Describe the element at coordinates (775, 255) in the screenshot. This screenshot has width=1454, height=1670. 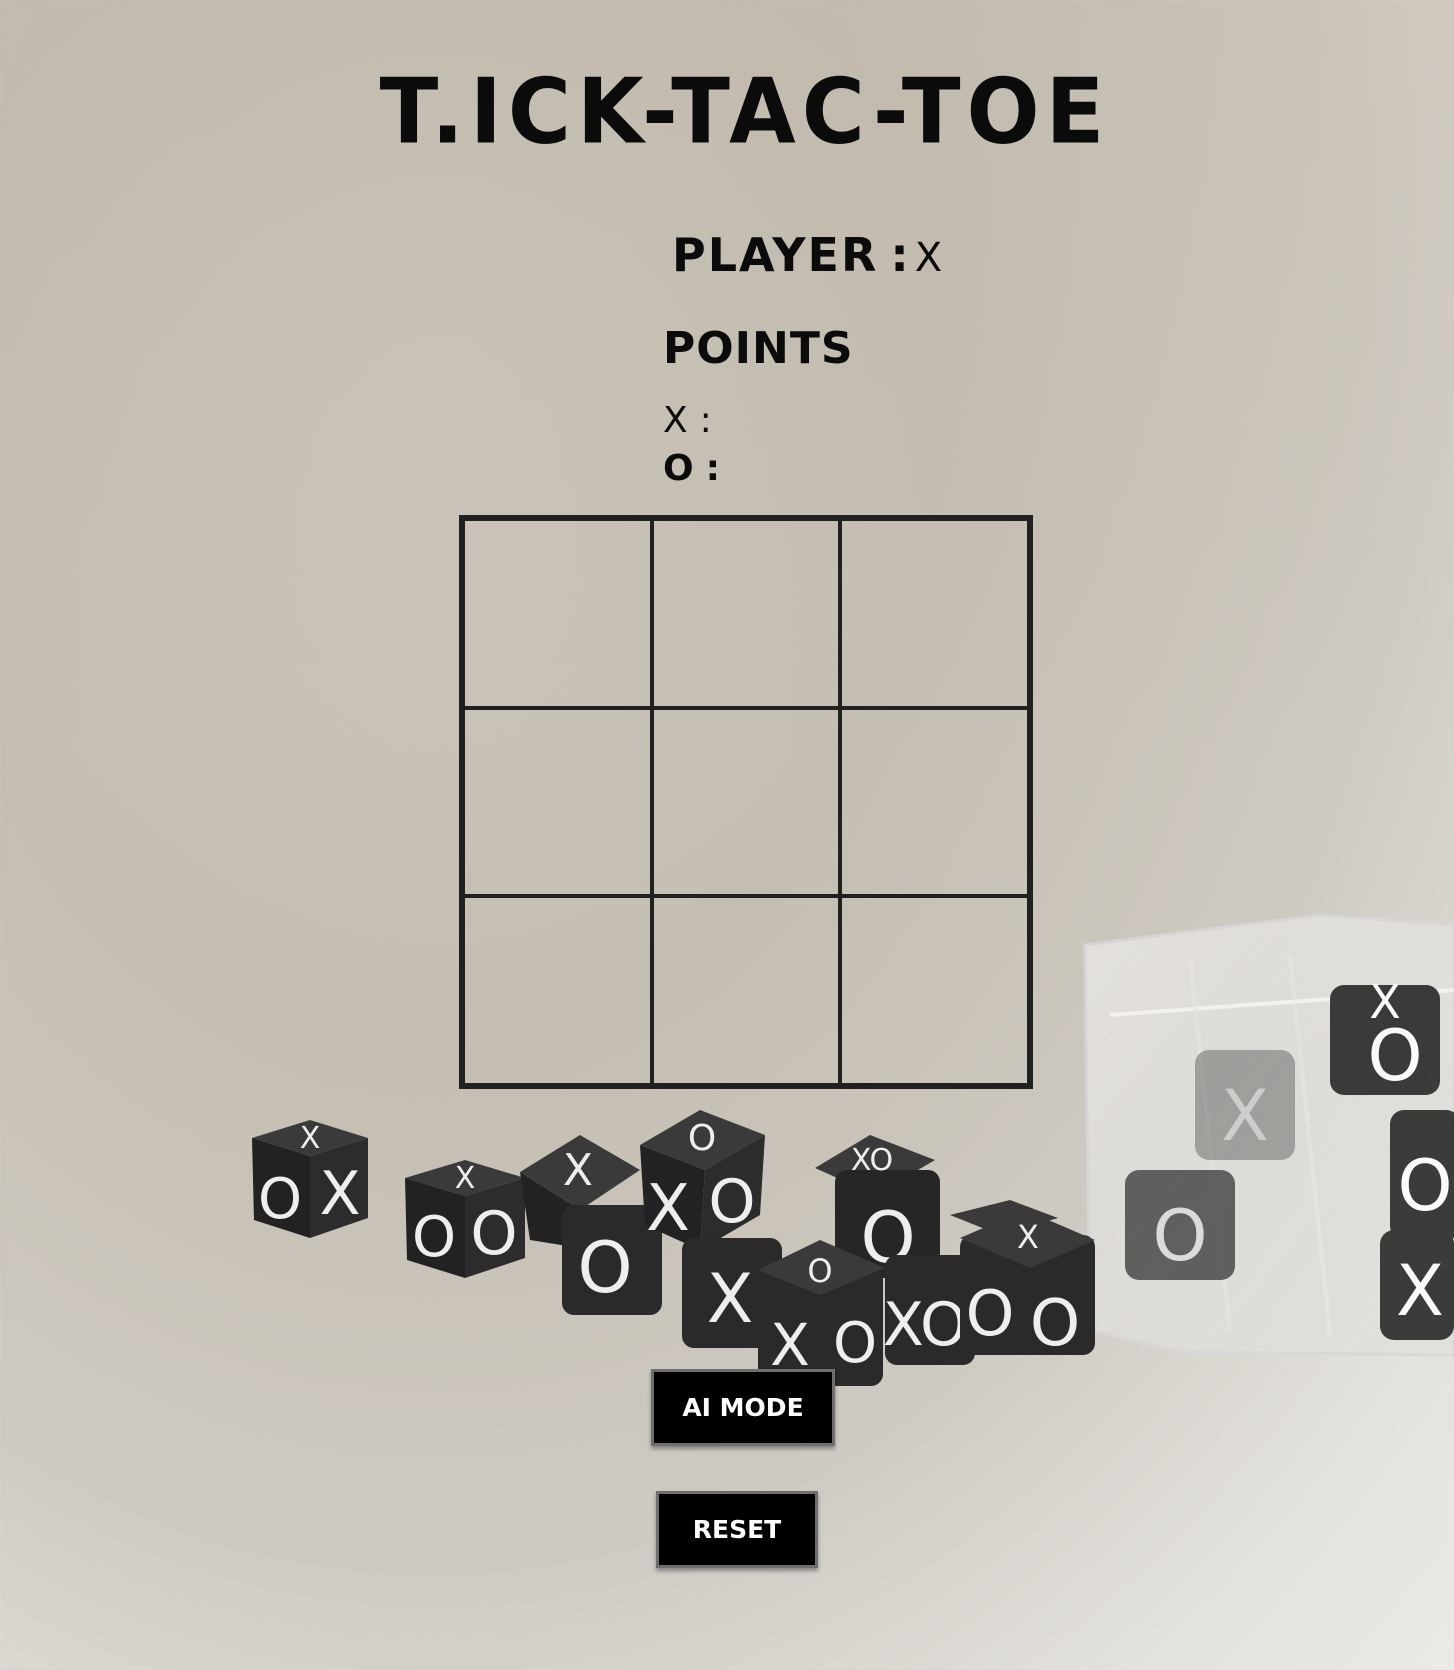
I see `player-label: PLAYER` at that location.